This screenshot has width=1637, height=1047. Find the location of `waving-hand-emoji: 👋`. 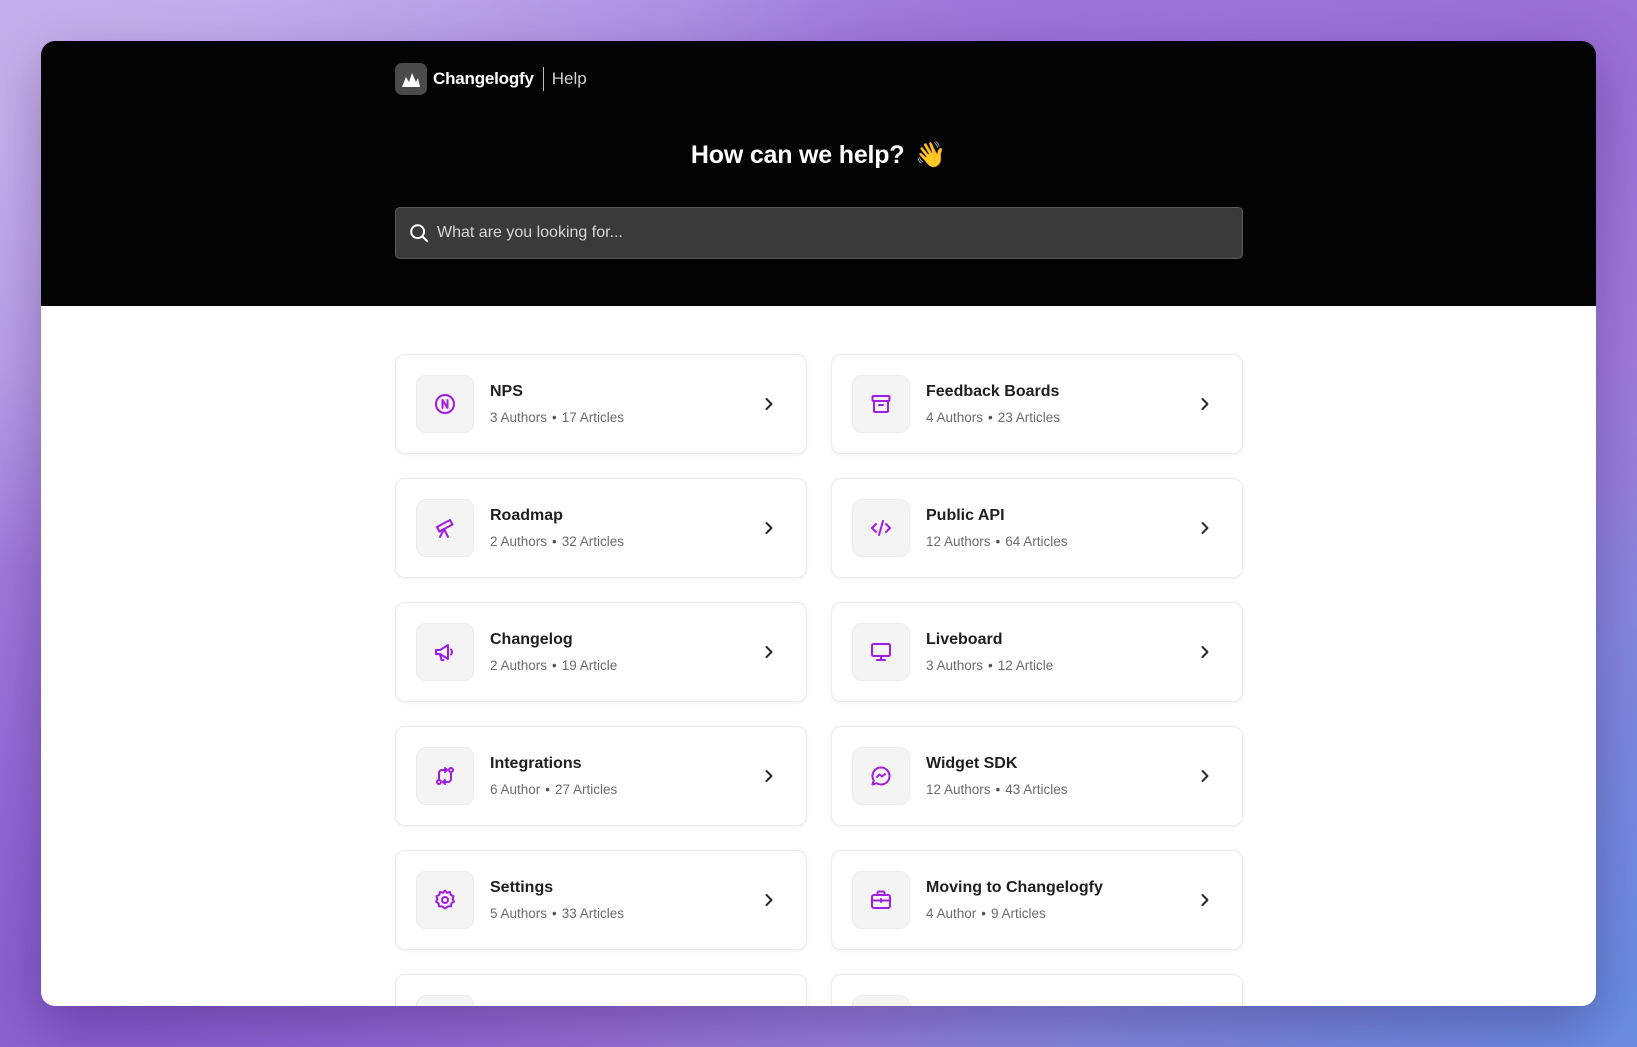

waving-hand-emoji: 👋 is located at coordinates (931, 155).